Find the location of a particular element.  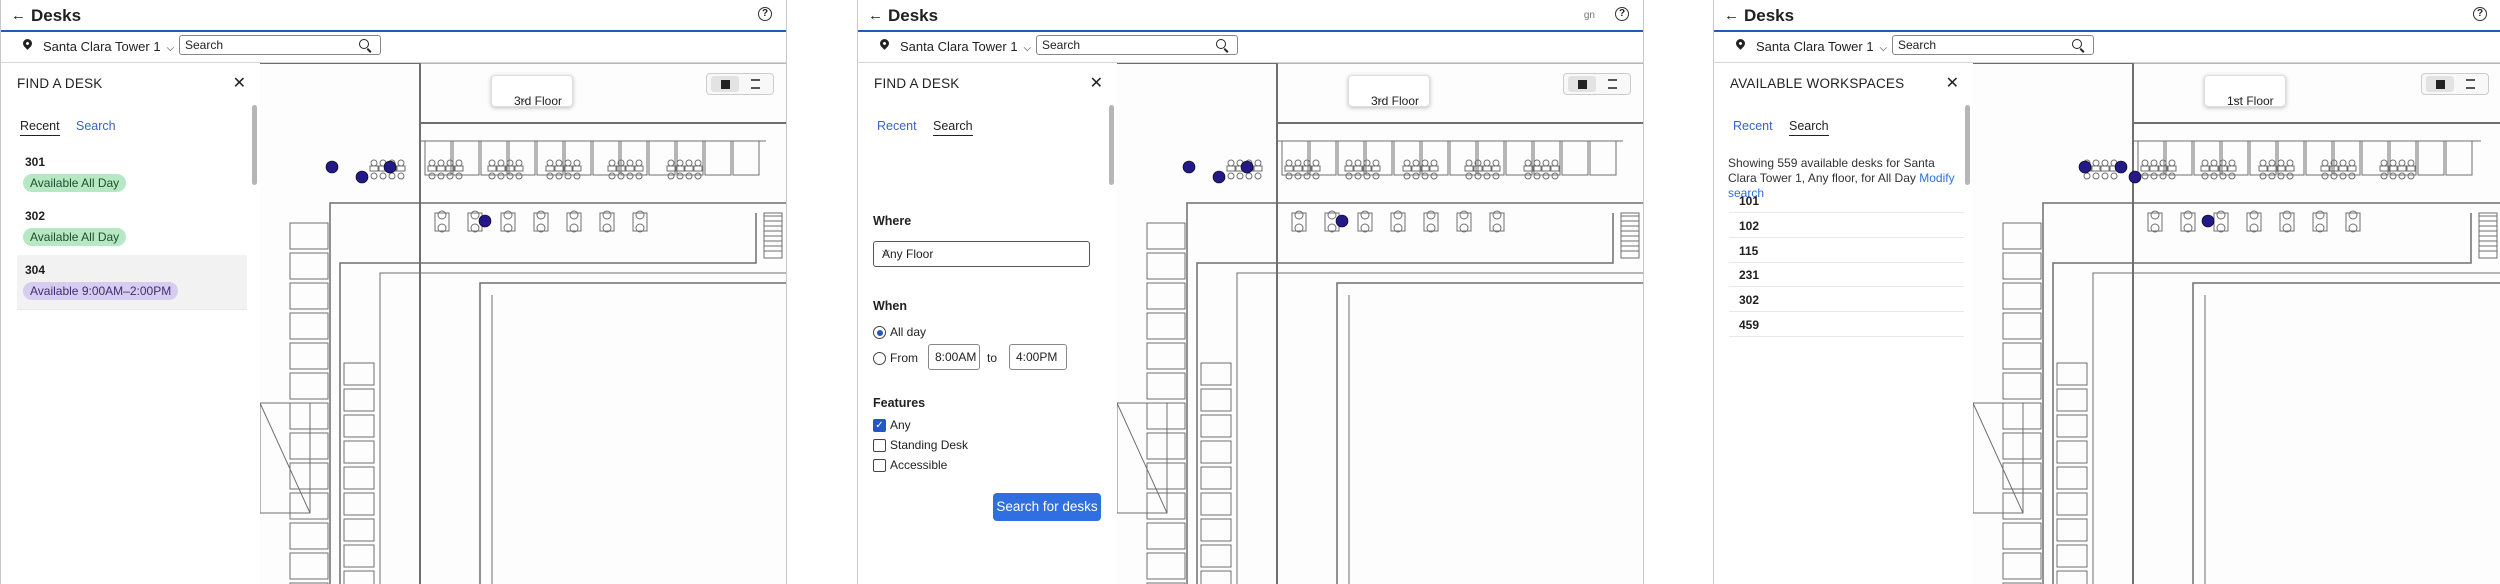

recent-desk-card: 302 Available All Day is located at coordinates (132, 228).